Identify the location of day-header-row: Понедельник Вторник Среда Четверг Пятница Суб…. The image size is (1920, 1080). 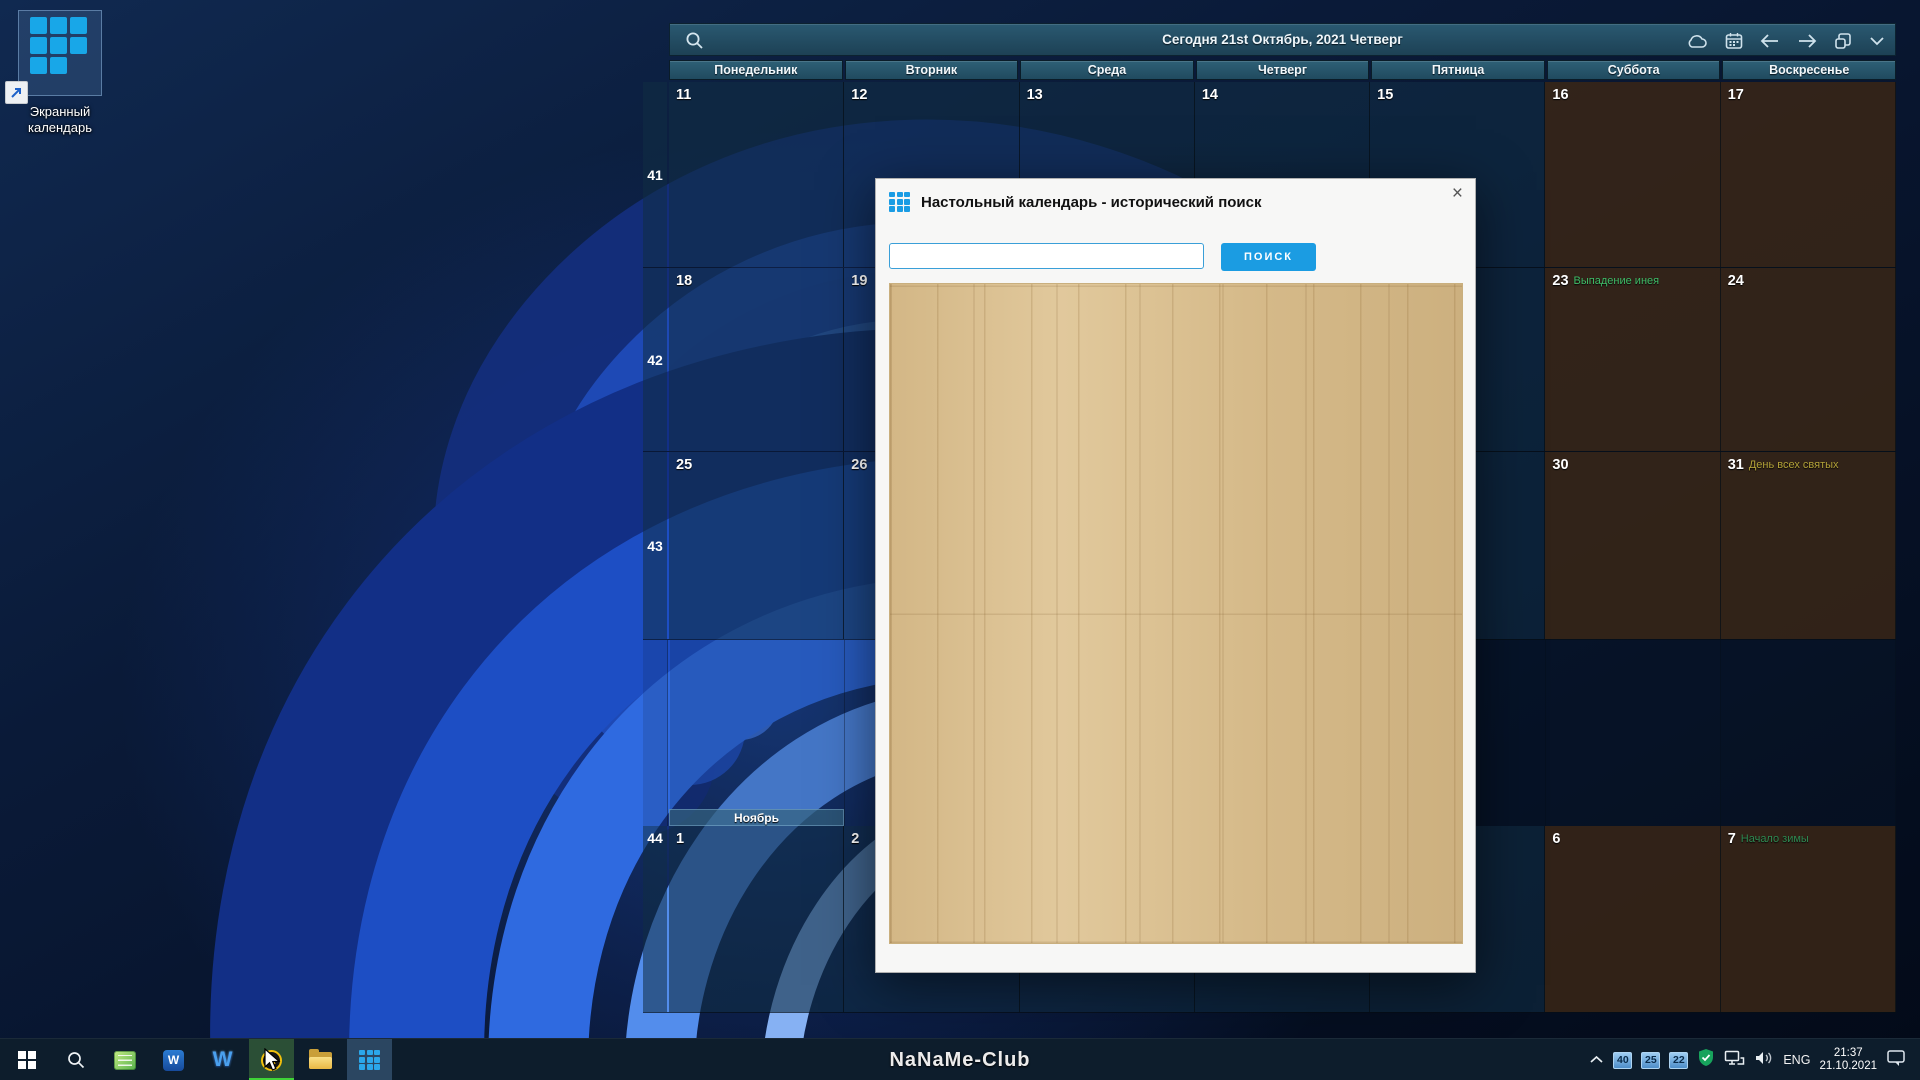
(1283, 70).